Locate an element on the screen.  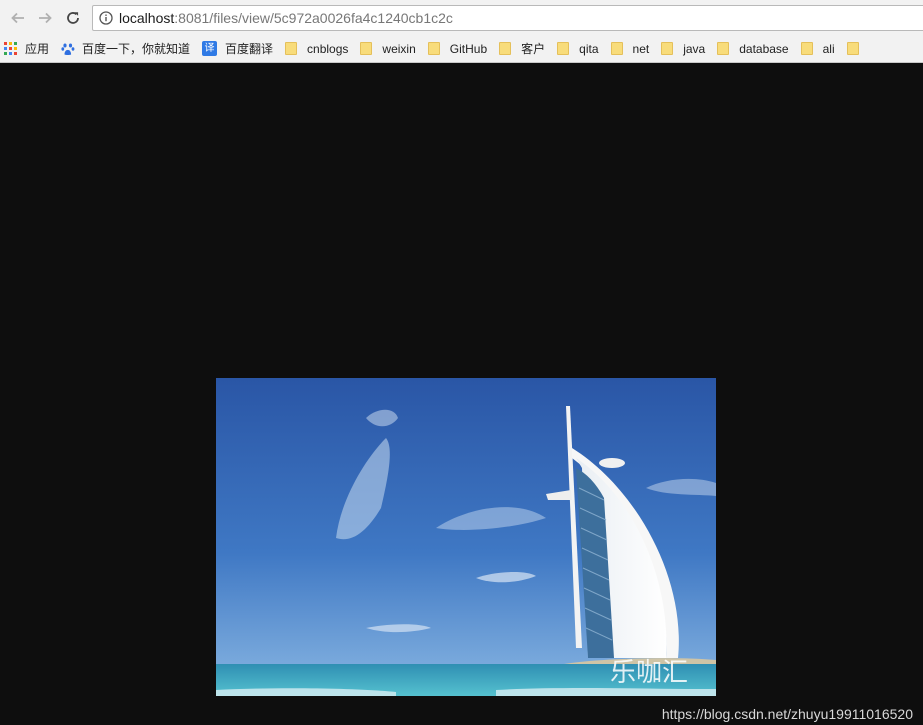
bookmark-baidu: 百度一下，你就知道 is located at coordinates (125, 49).